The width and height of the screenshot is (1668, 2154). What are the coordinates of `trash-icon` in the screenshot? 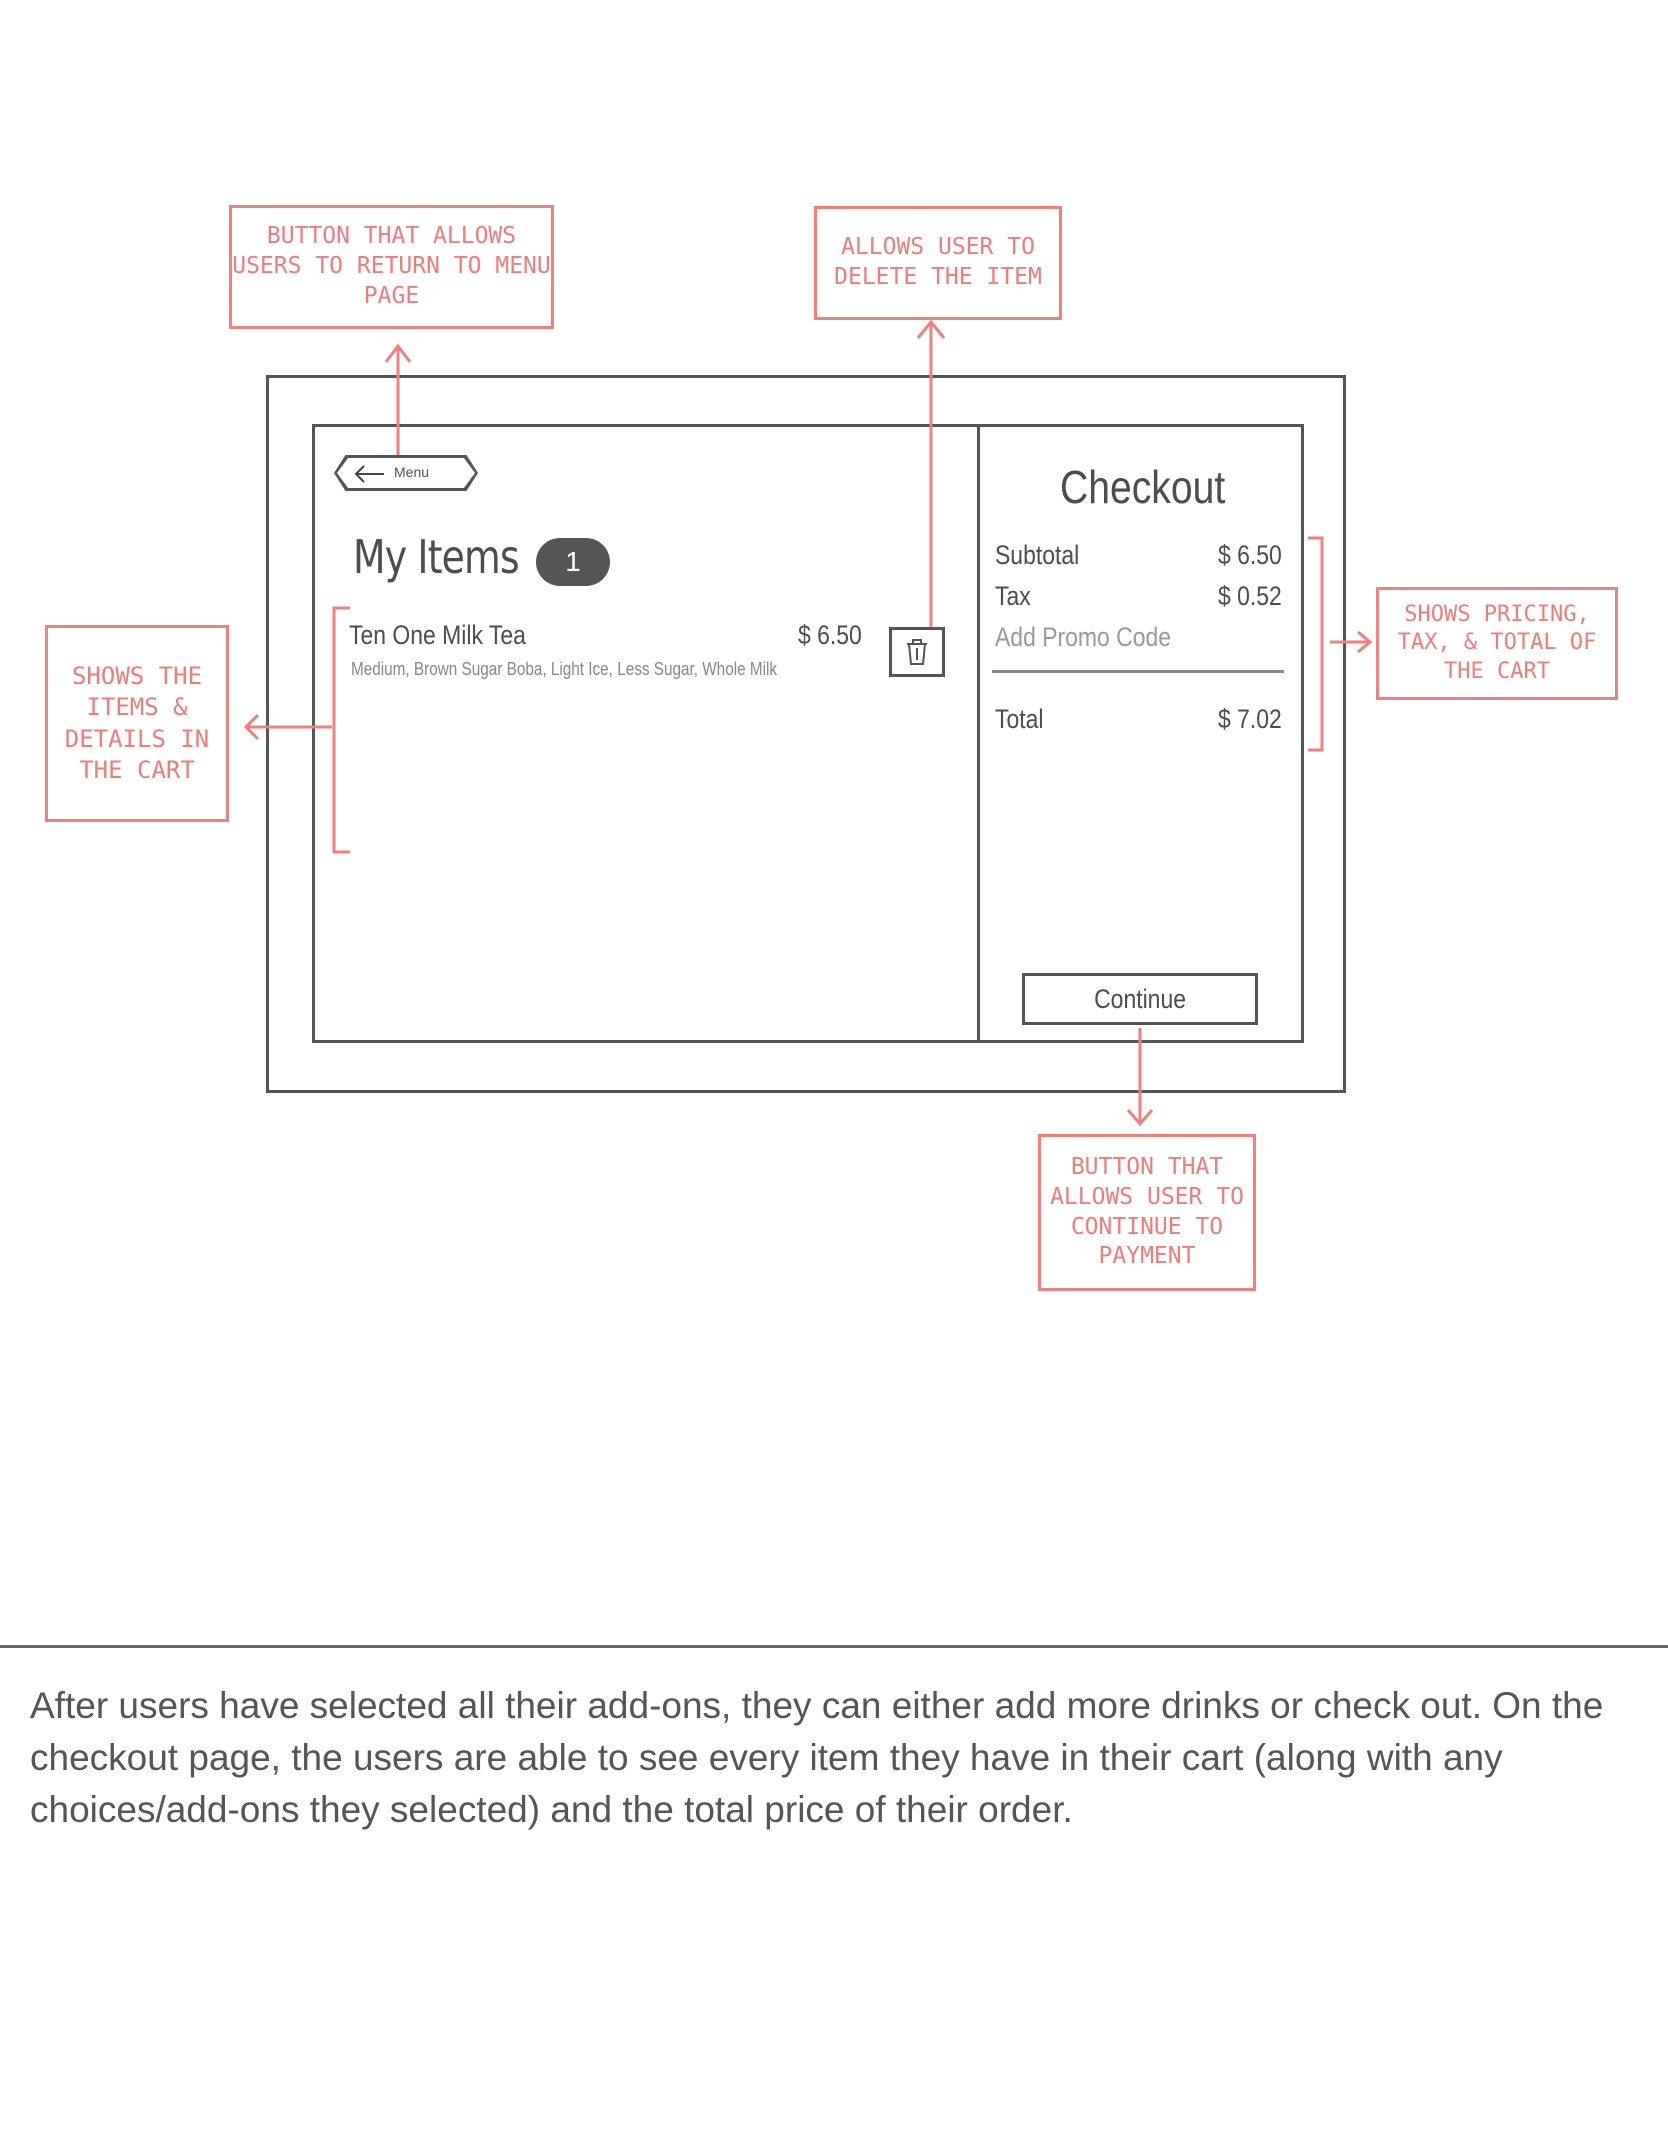 It's located at (917, 652).